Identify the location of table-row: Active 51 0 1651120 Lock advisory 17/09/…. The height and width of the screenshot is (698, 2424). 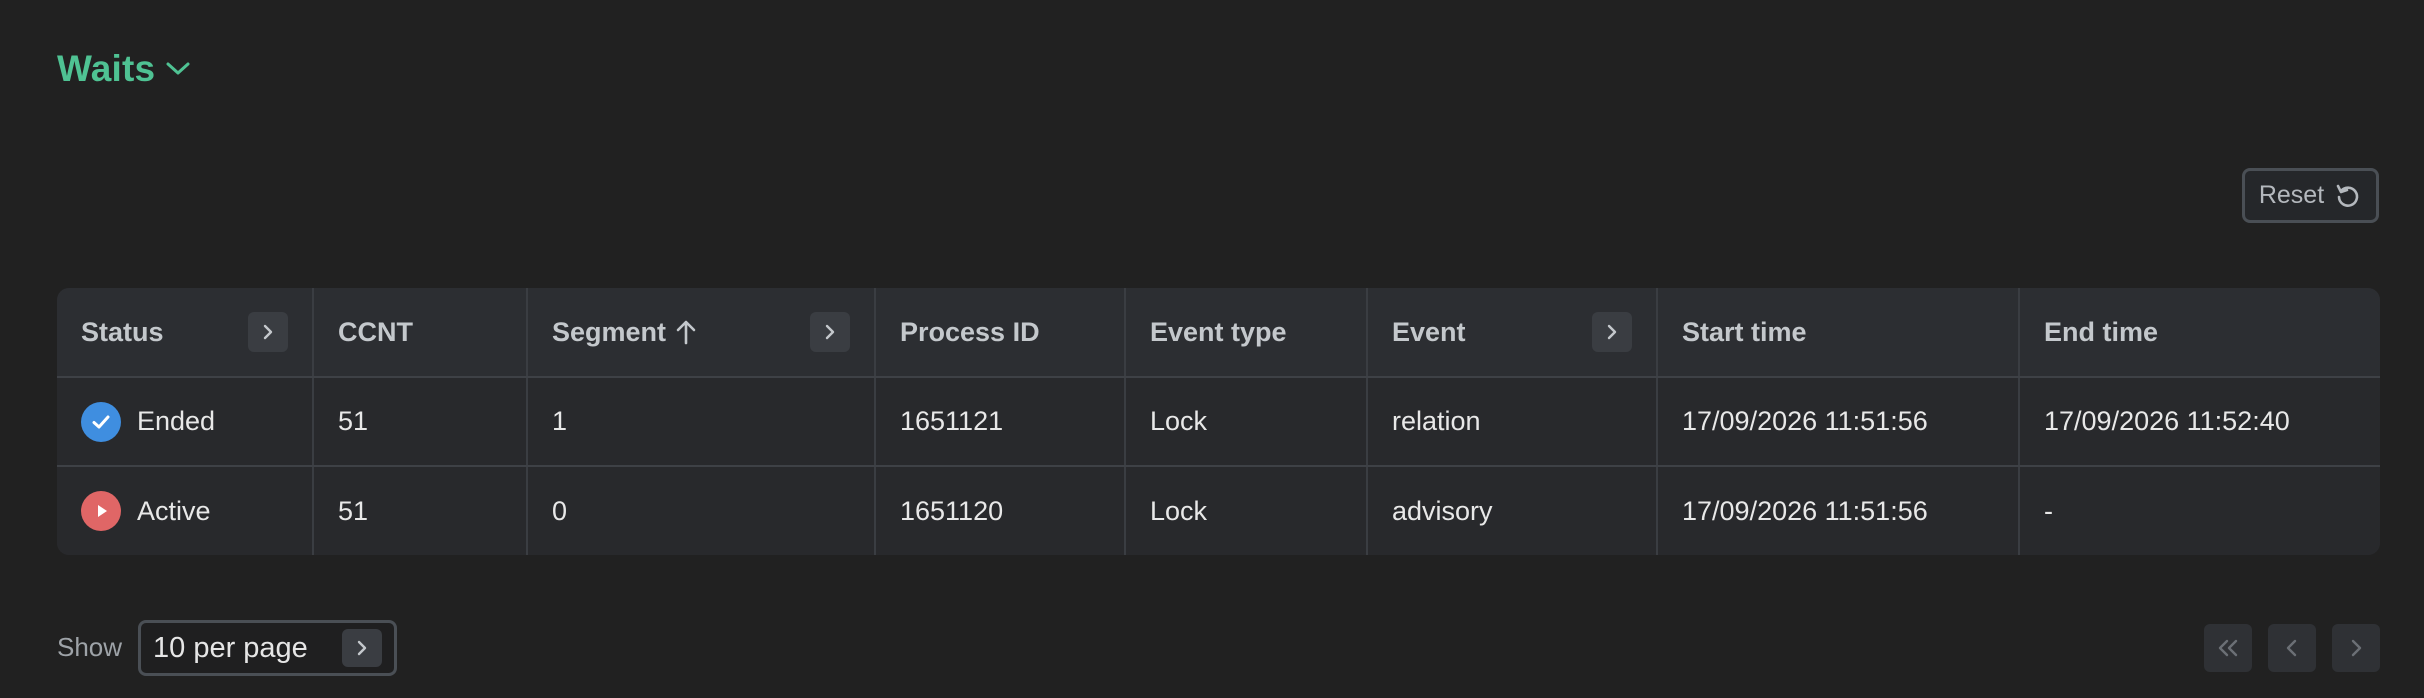
(1218, 510).